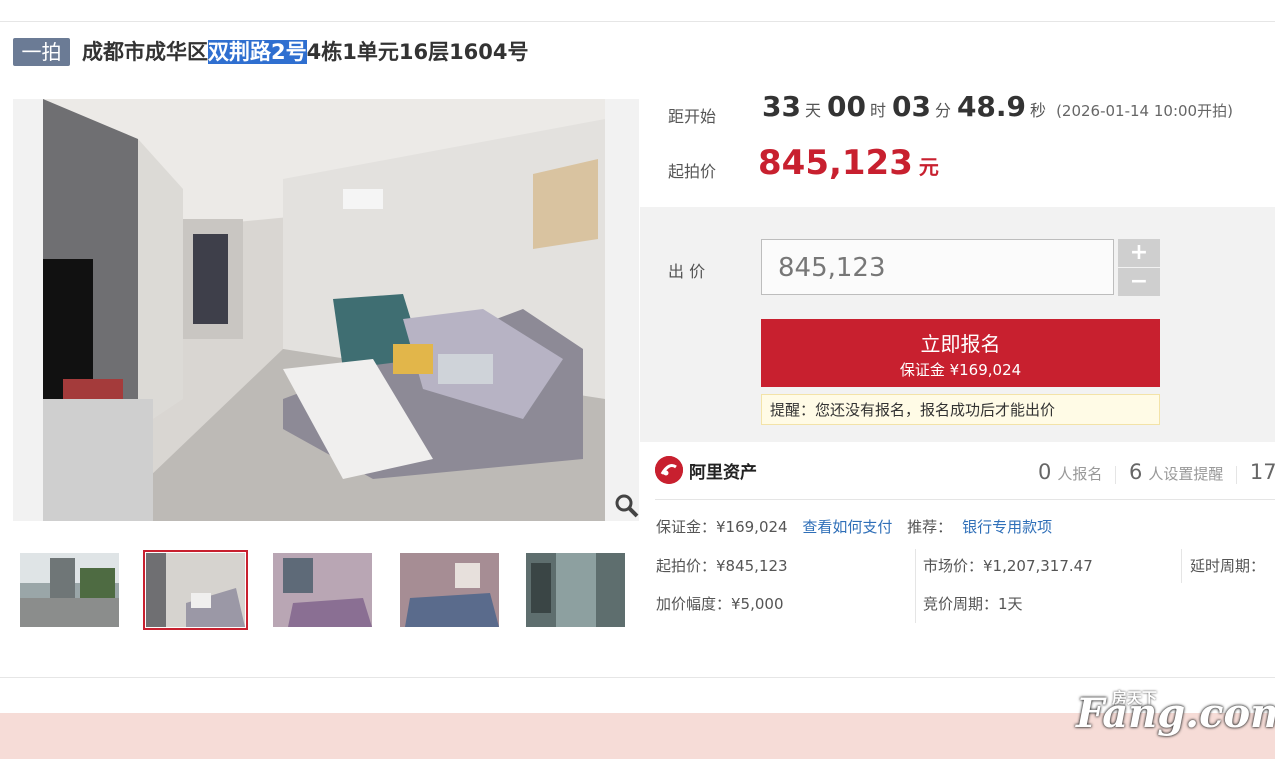 The width and height of the screenshot is (1275, 759). What do you see at coordinates (846, 106) in the screenshot?
I see `countdown-hours: 00` at bounding box center [846, 106].